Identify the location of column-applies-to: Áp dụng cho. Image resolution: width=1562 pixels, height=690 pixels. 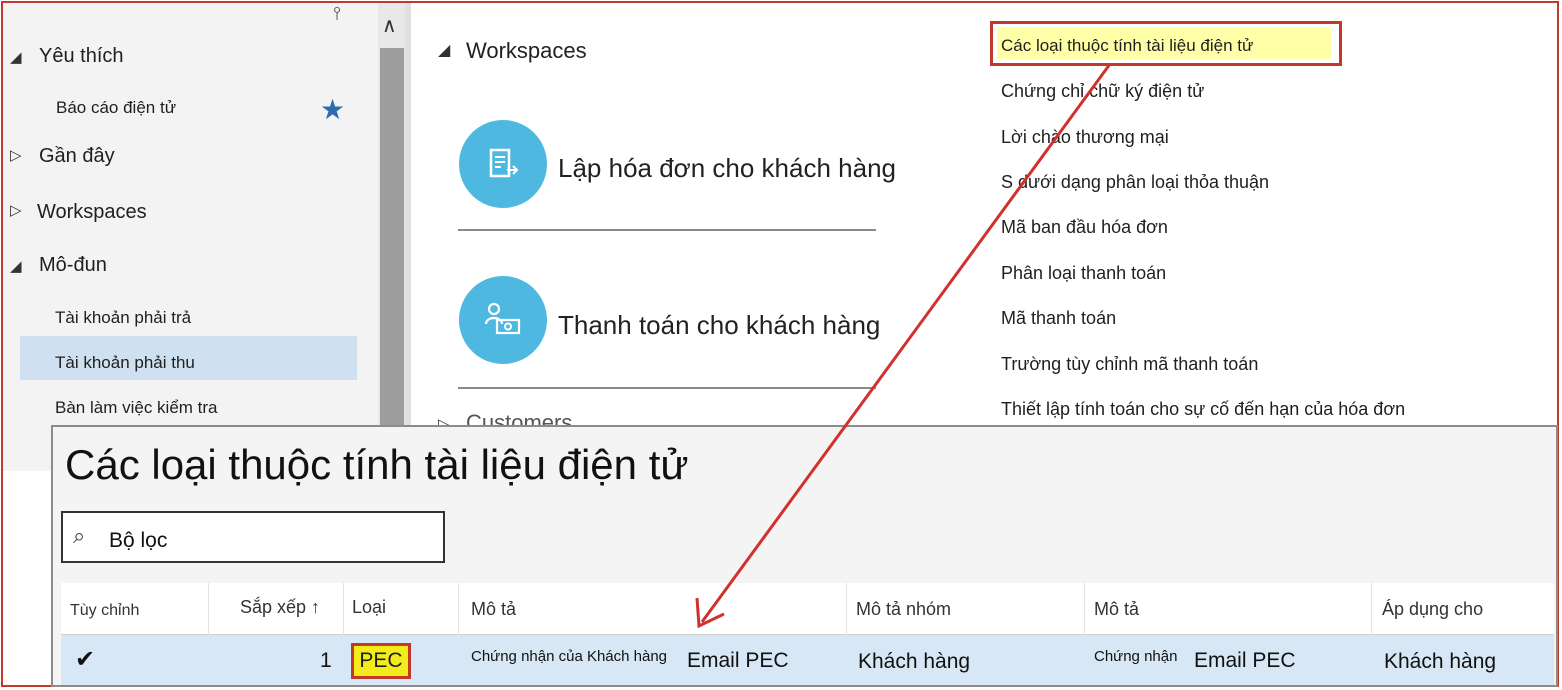
(1432, 609).